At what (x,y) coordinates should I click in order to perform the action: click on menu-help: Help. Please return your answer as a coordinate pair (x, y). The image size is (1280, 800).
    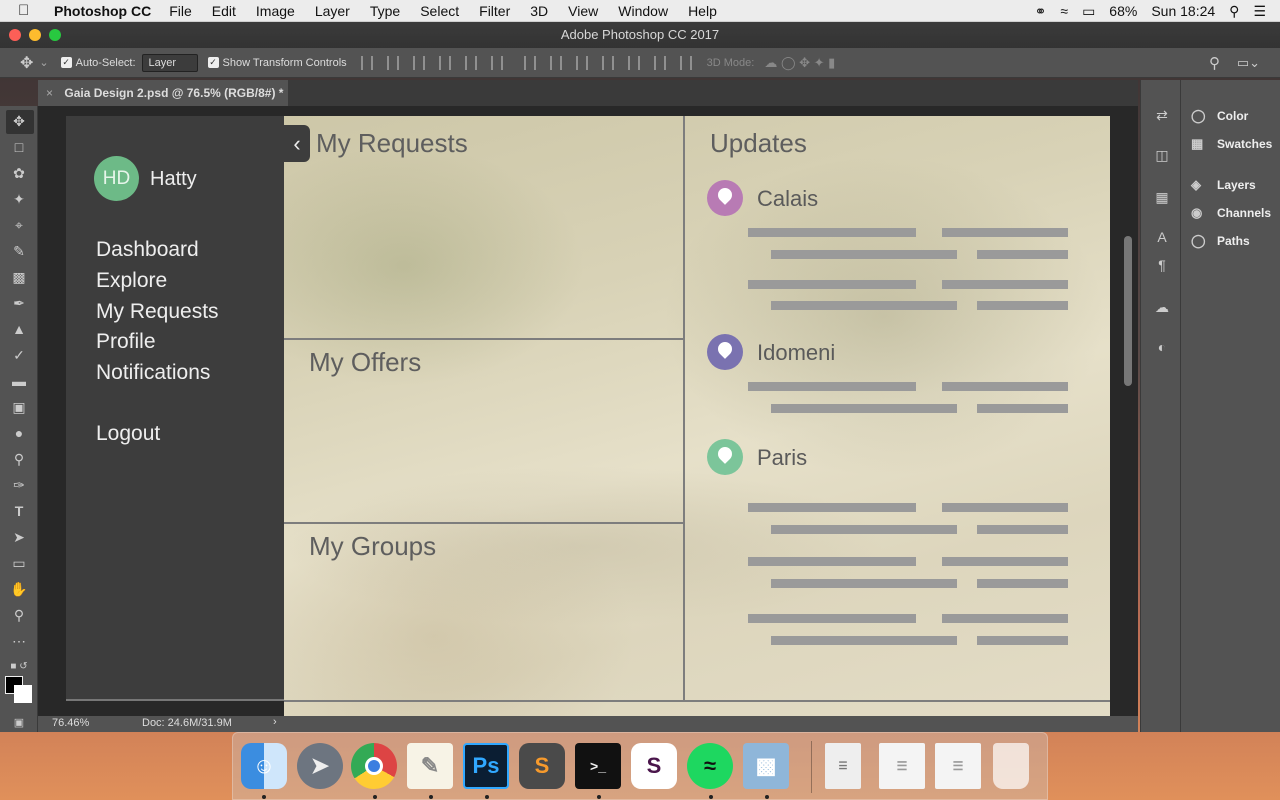
    Looking at the image, I should click on (702, 11).